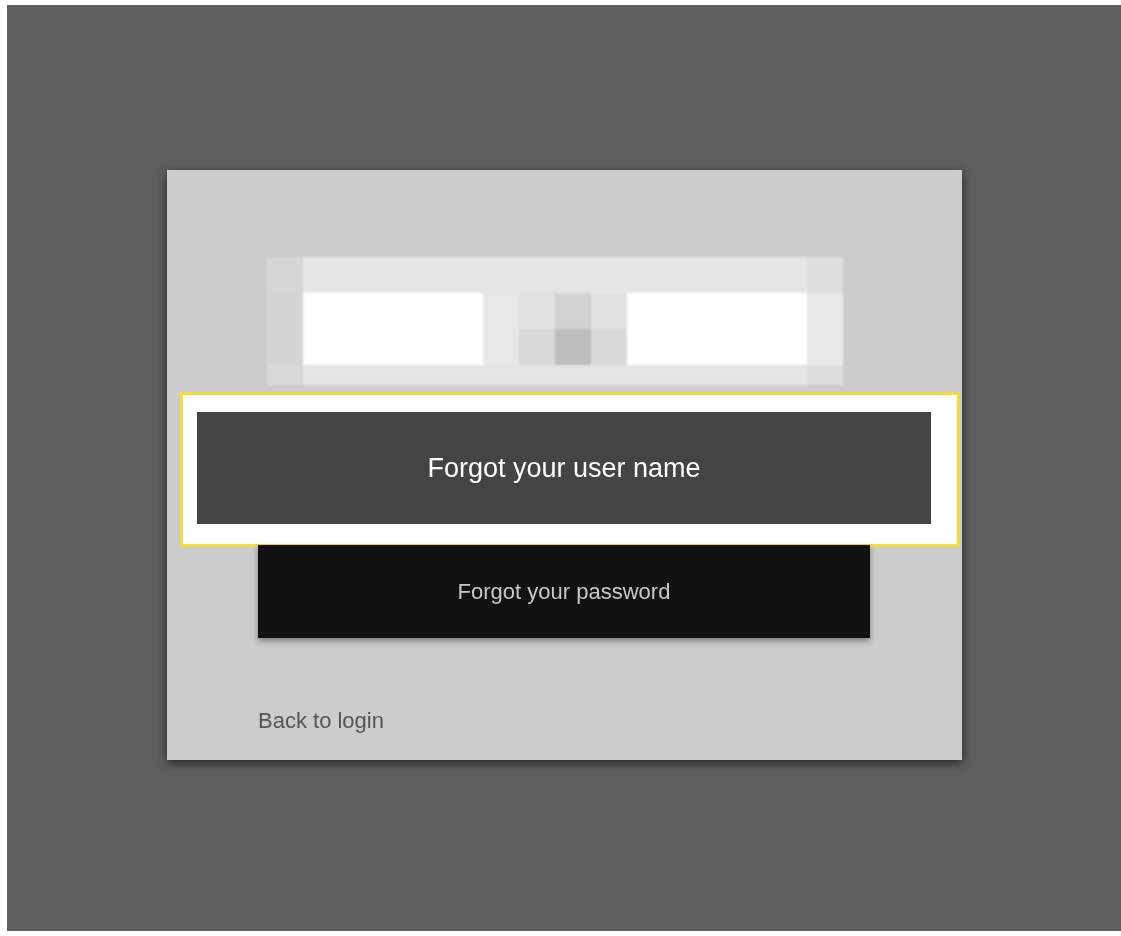 The image size is (1121, 936). Describe the element at coordinates (564, 591) in the screenshot. I see `forgot-button: Forgot your password` at that location.